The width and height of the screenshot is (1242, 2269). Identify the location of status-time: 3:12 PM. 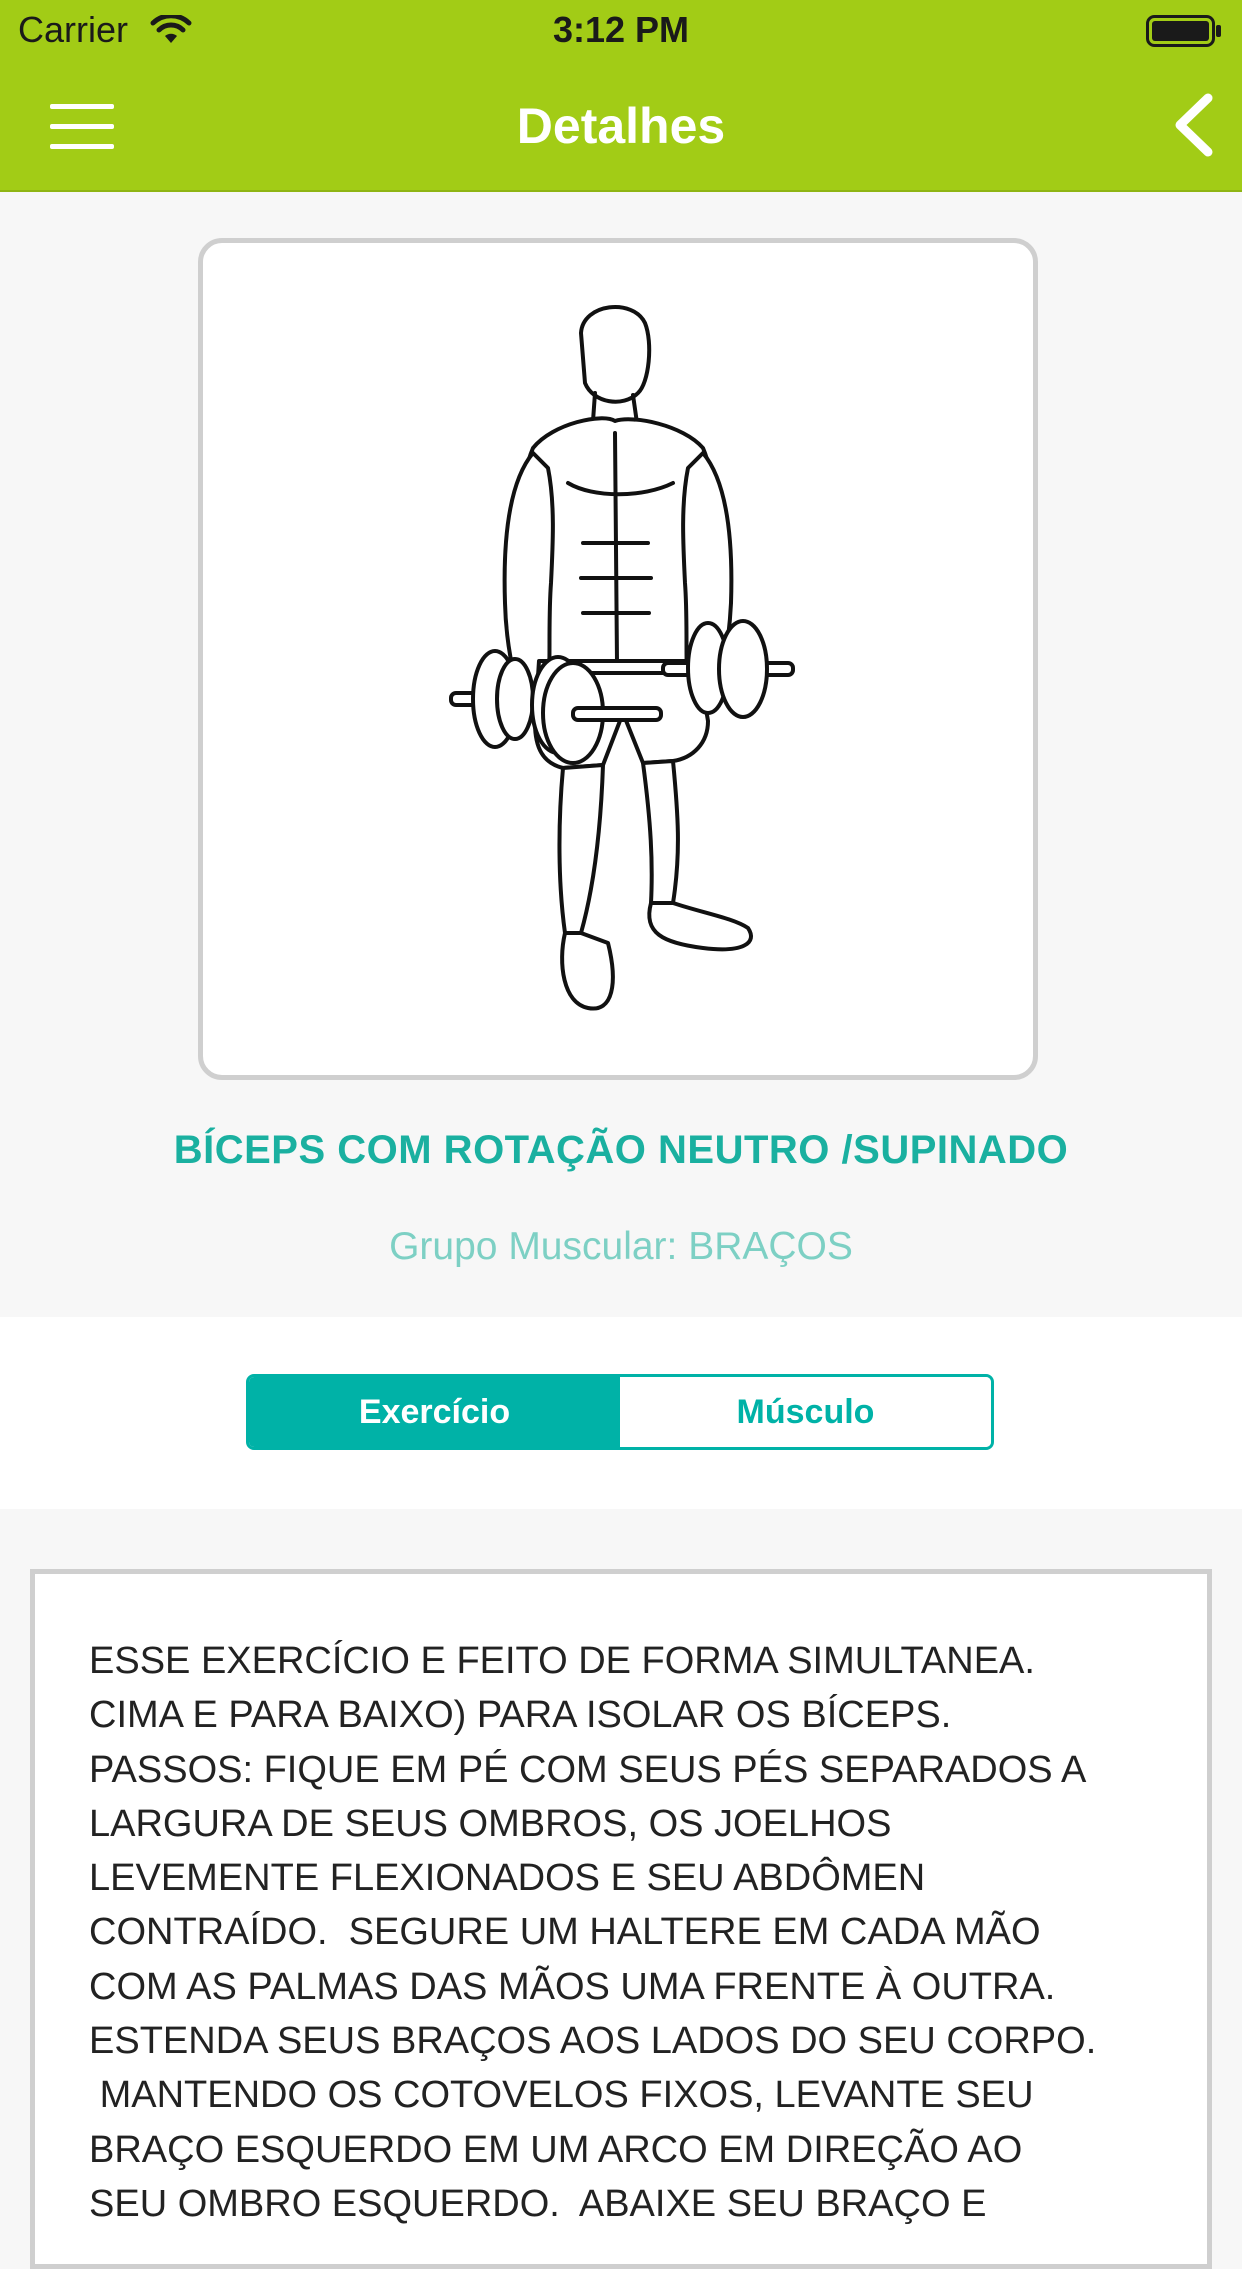
(621, 29).